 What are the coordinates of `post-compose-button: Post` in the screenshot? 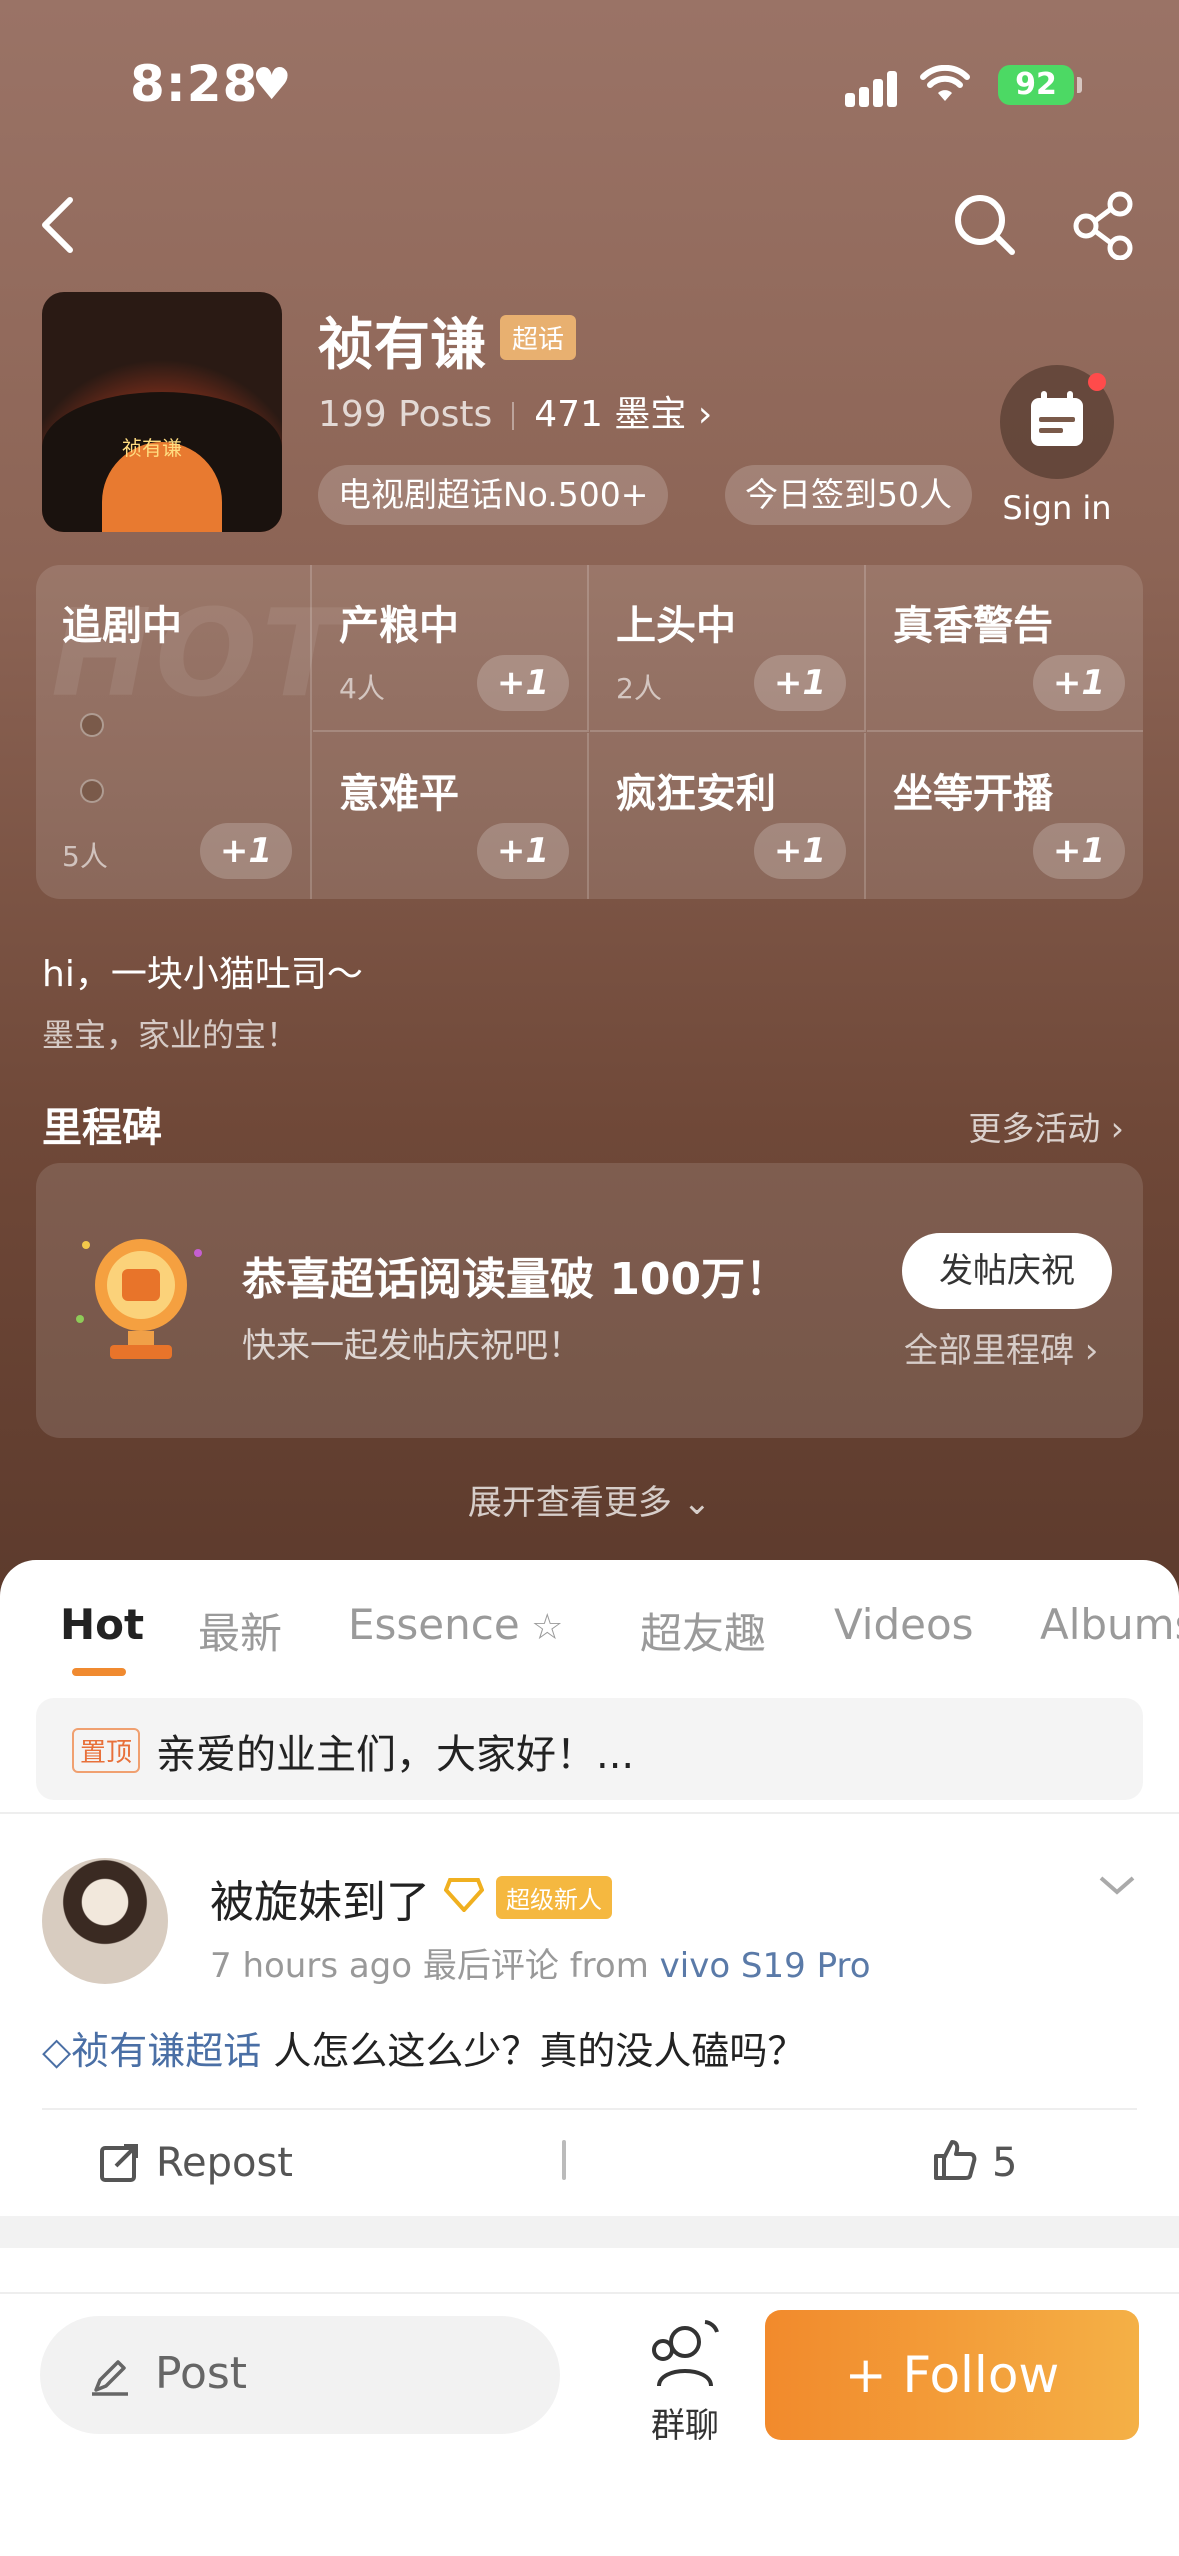 It's located at (300, 2375).